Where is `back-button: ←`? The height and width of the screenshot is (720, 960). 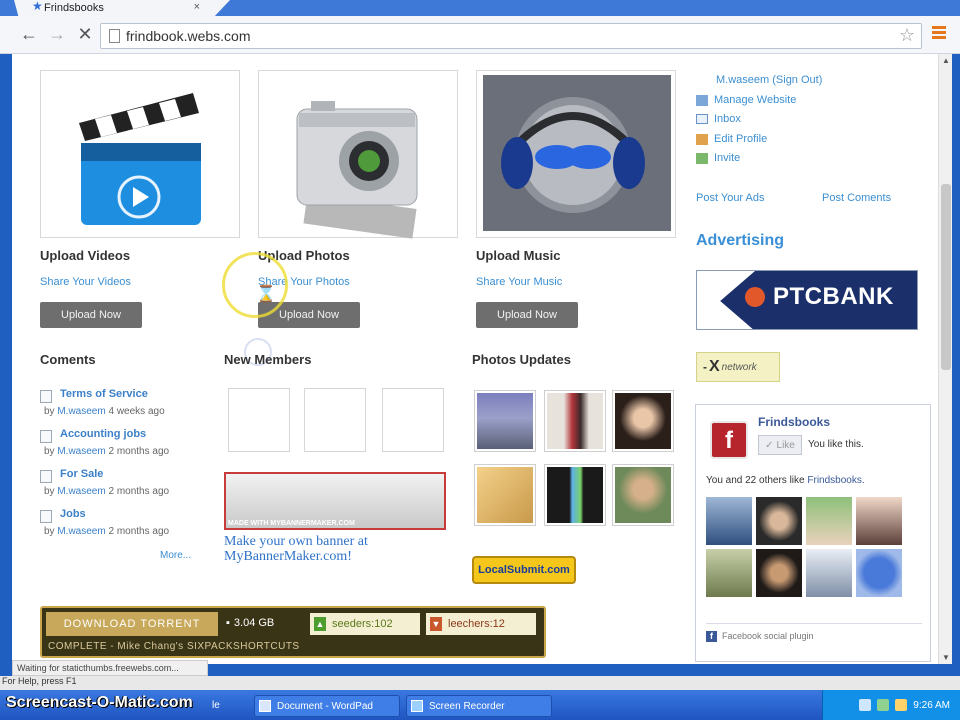 back-button: ← is located at coordinates (29, 34).